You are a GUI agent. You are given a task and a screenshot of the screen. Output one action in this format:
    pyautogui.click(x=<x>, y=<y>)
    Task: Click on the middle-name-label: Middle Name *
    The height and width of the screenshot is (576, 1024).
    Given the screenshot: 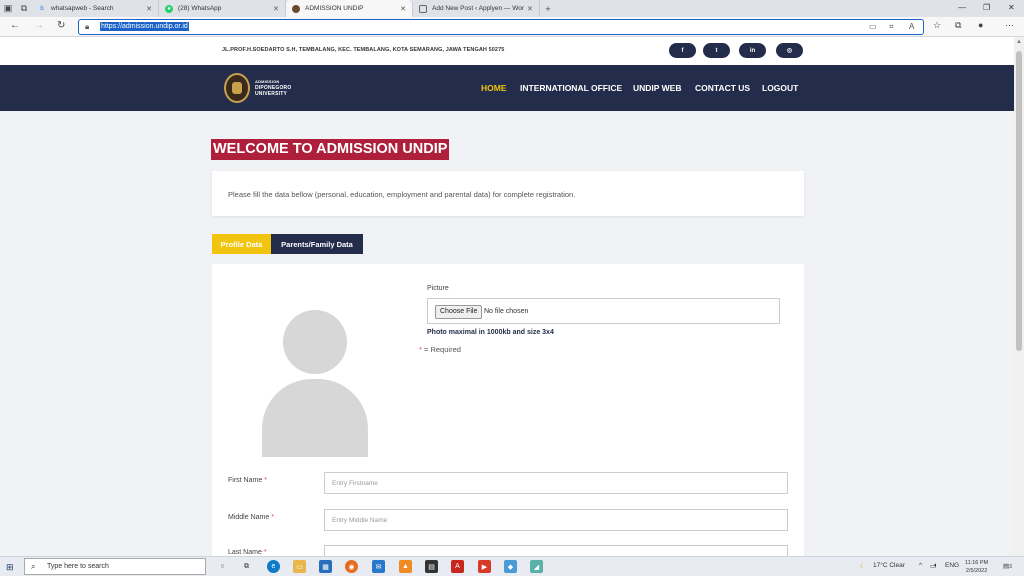 What is the action you would take?
    pyautogui.click(x=251, y=517)
    